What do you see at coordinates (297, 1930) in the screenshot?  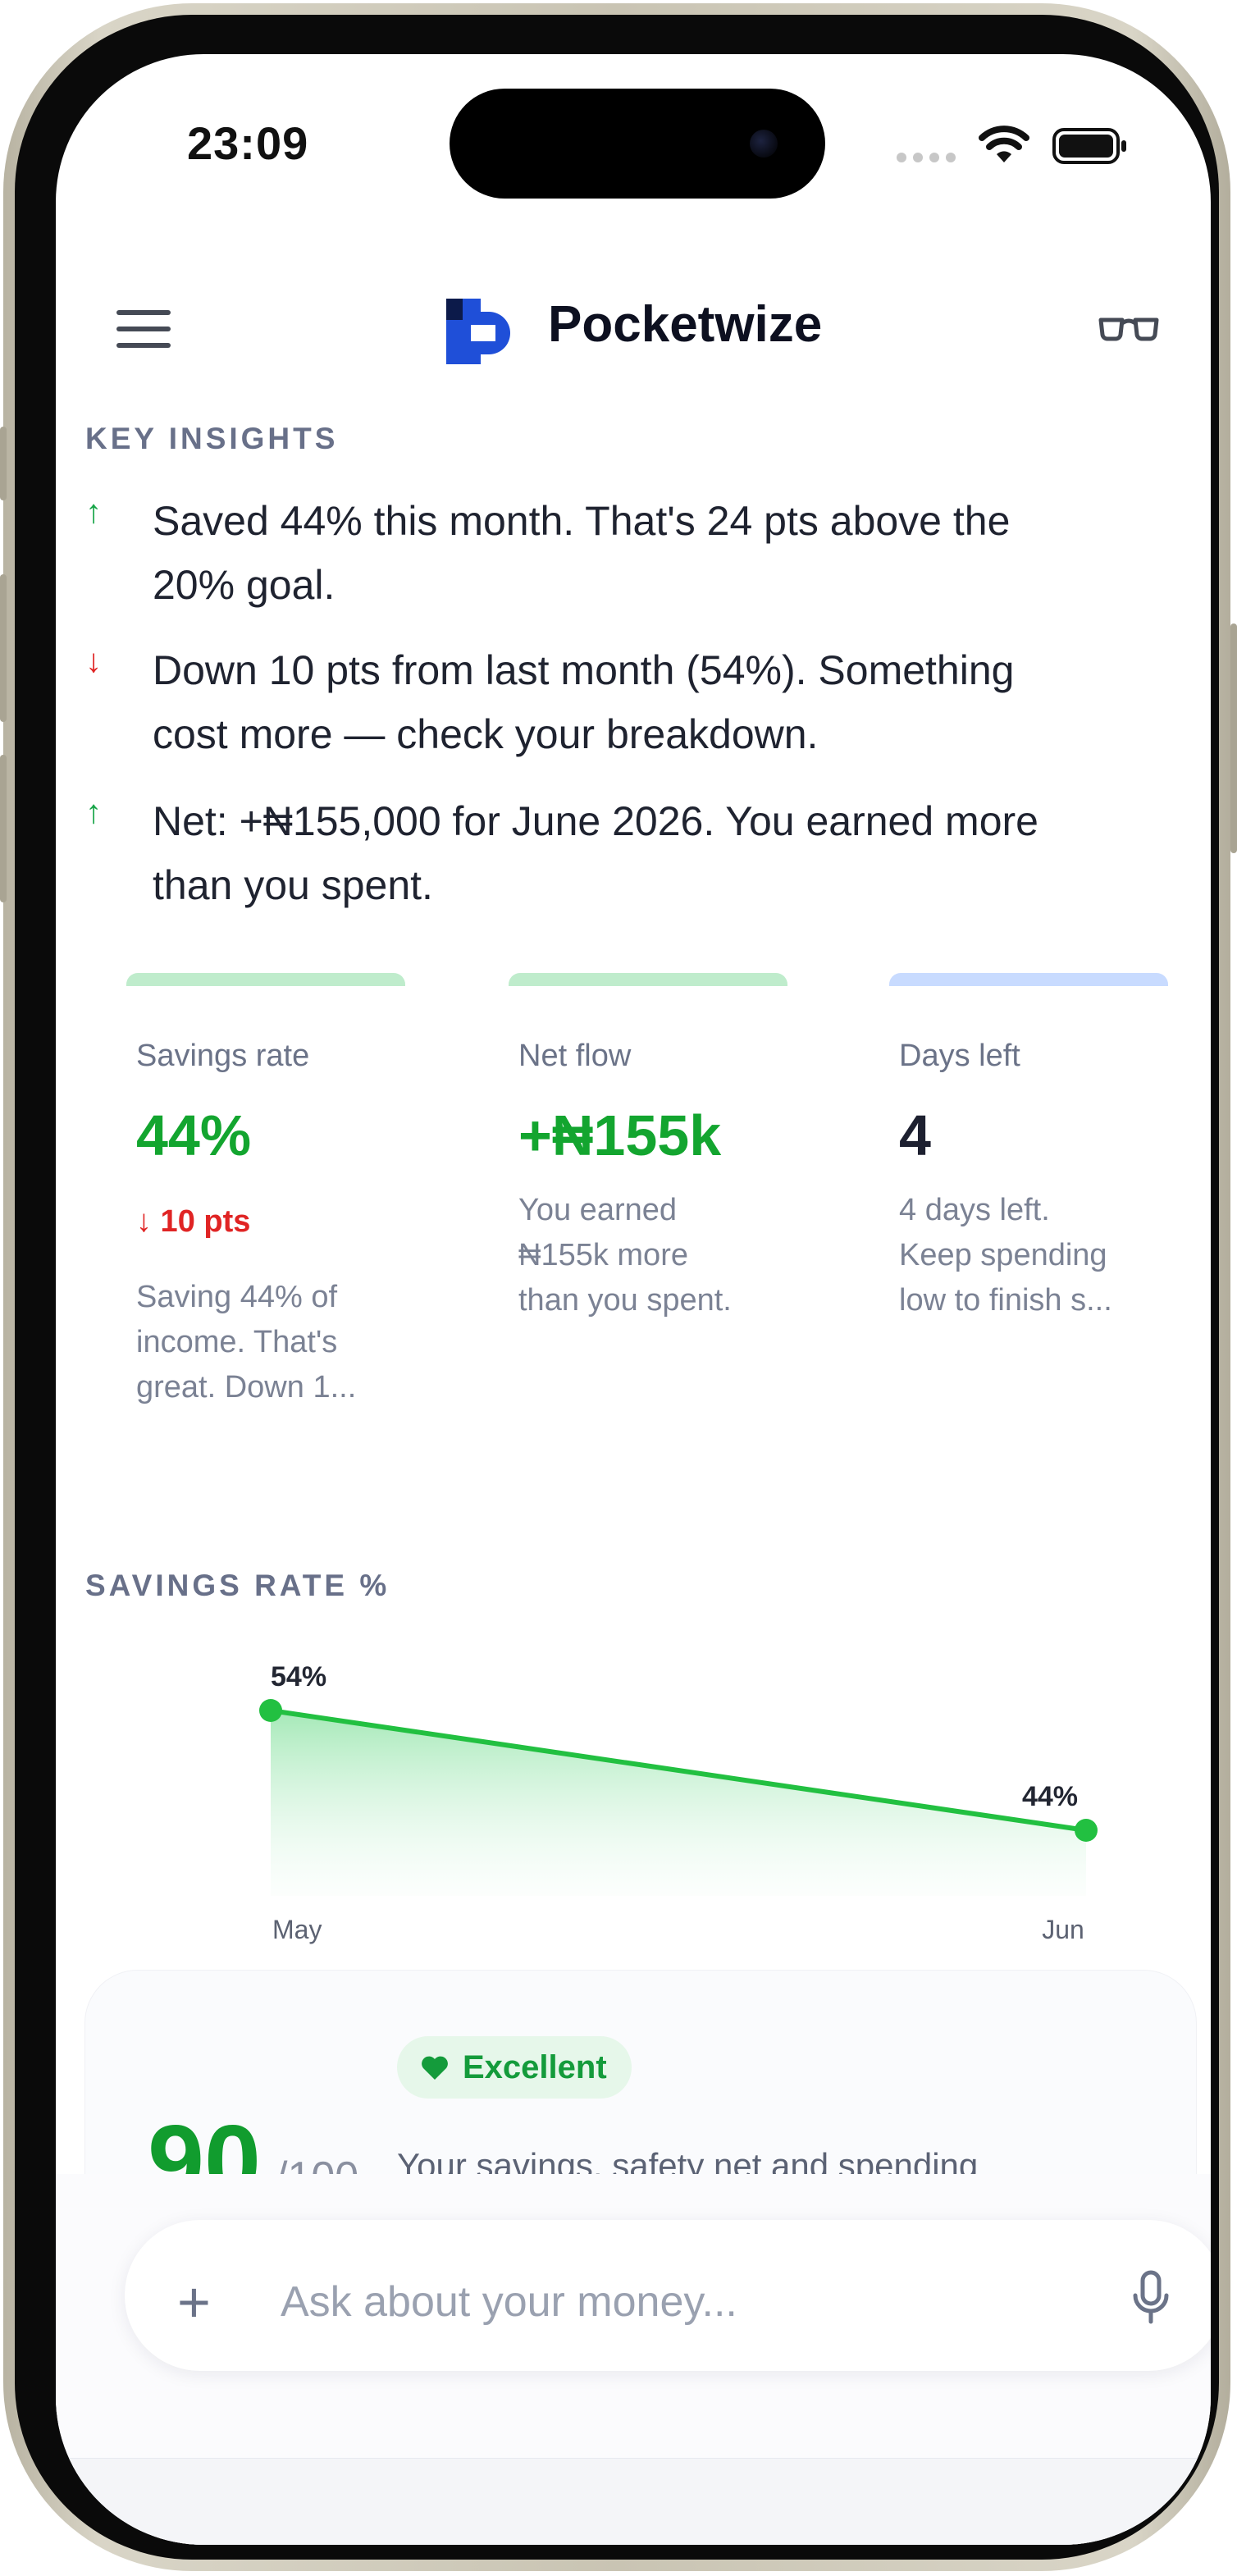 I see `chart-x-tick-label: May` at bounding box center [297, 1930].